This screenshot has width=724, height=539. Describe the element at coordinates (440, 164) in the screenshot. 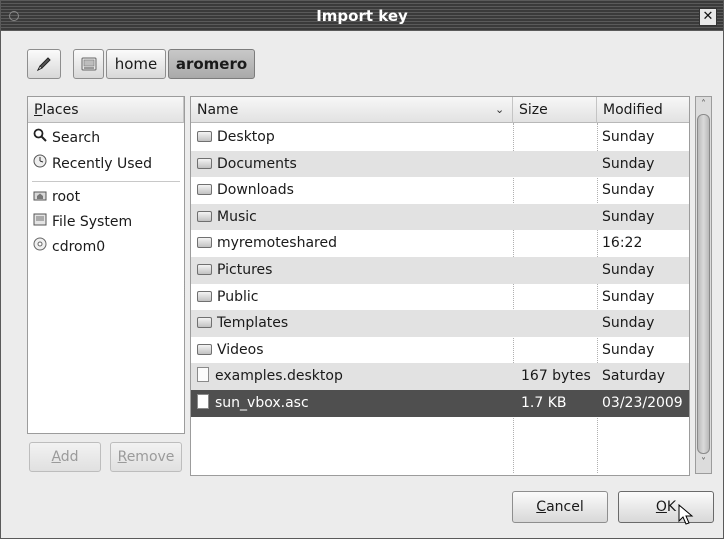

I see `file-row: Documents Sunday` at that location.